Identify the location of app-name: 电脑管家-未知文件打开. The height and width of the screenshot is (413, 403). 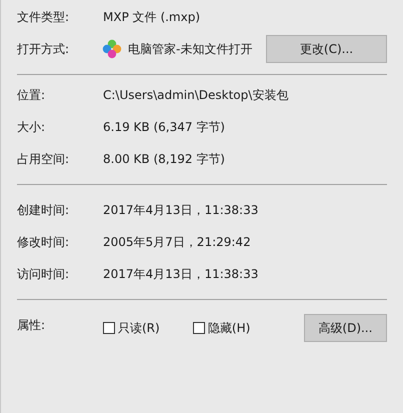
(190, 49).